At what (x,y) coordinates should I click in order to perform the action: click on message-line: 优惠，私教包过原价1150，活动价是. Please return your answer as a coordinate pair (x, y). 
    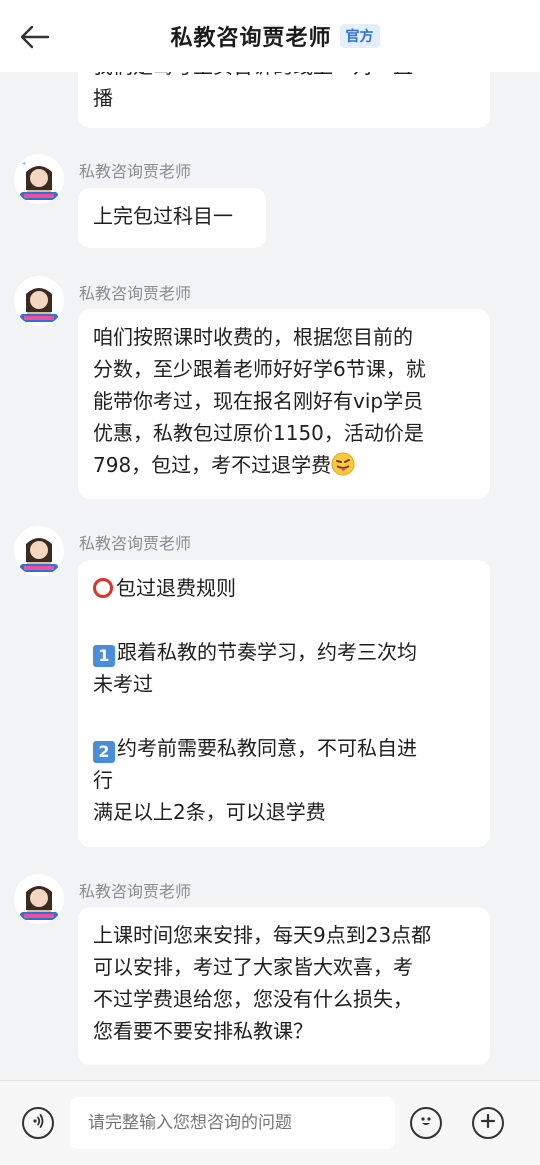
    Looking at the image, I should click on (258, 433).